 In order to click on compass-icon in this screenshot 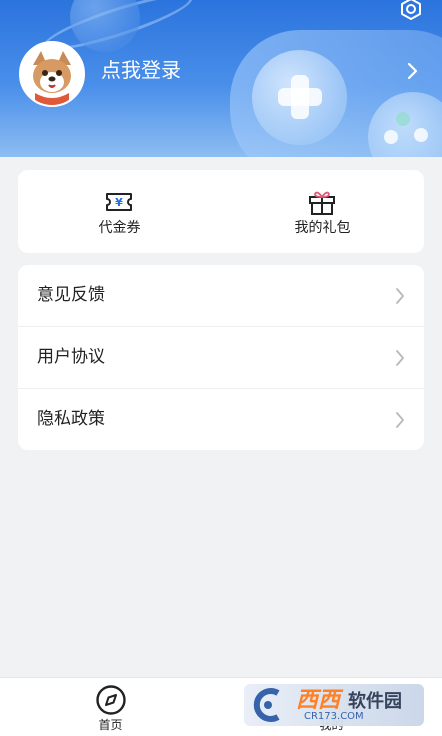, I will do `click(111, 700)`.